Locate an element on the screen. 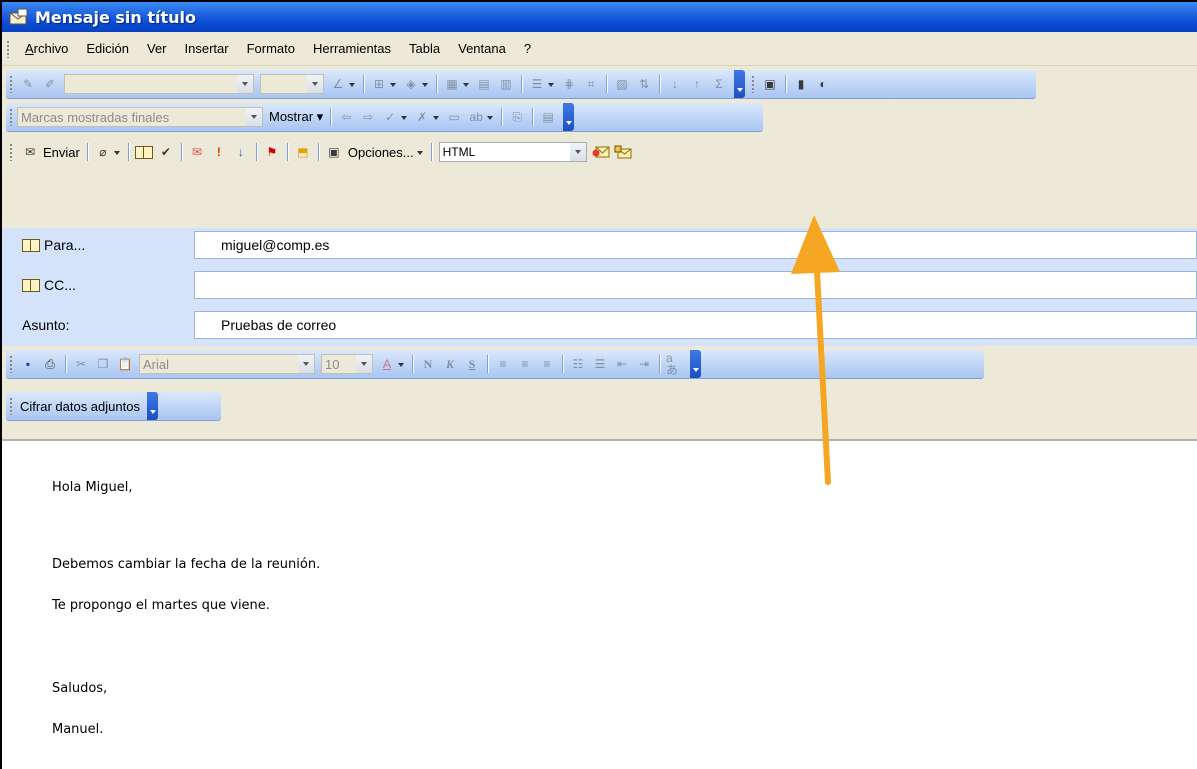 The height and width of the screenshot is (769, 1197). to-field: miguel@comp.es is located at coordinates (695, 245).